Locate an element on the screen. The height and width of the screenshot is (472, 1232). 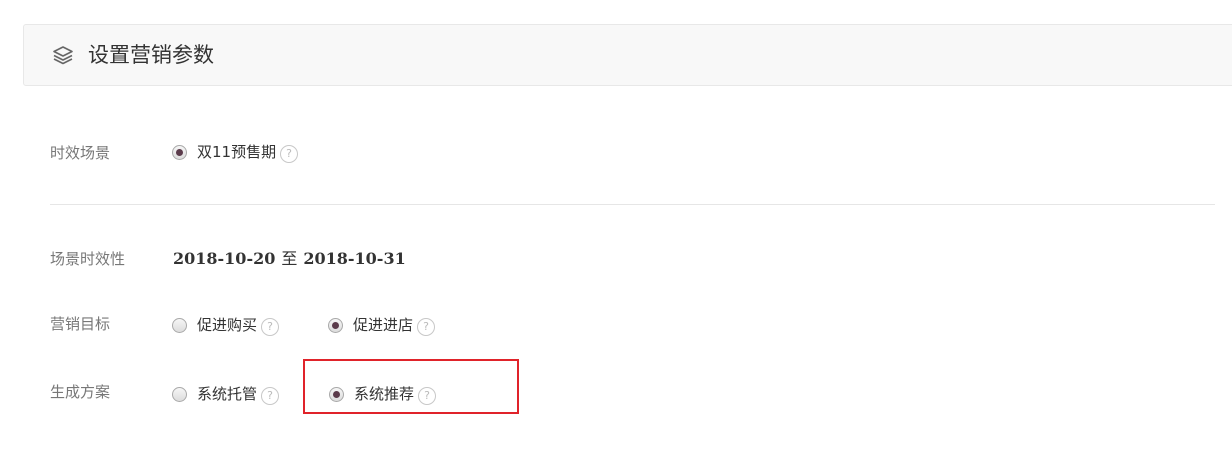
plan-label: 生成方案 is located at coordinates (80, 392).